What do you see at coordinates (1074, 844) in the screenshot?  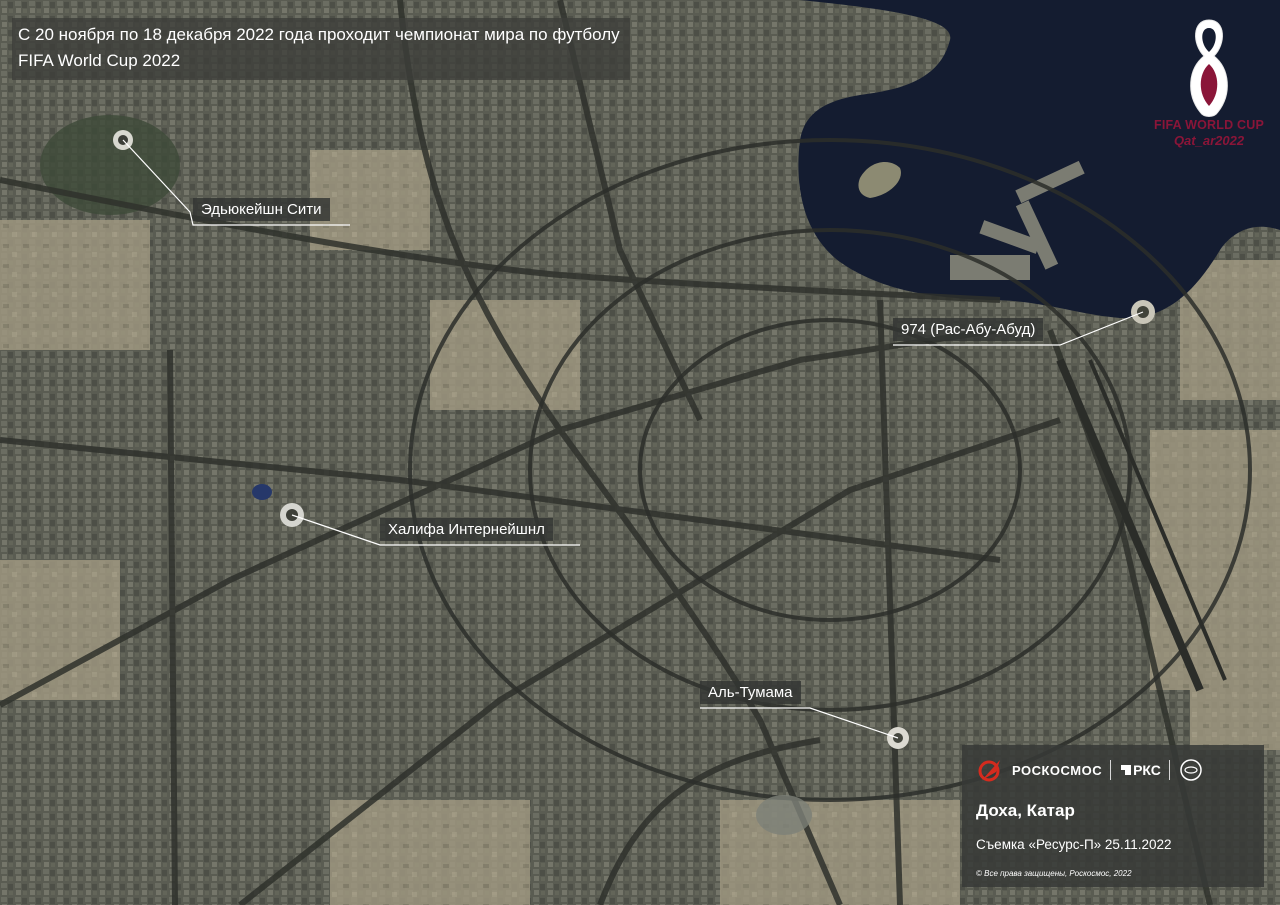 I see `shot-info: Съемка «Ресурс-П» 25.11.2022` at bounding box center [1074, 844].